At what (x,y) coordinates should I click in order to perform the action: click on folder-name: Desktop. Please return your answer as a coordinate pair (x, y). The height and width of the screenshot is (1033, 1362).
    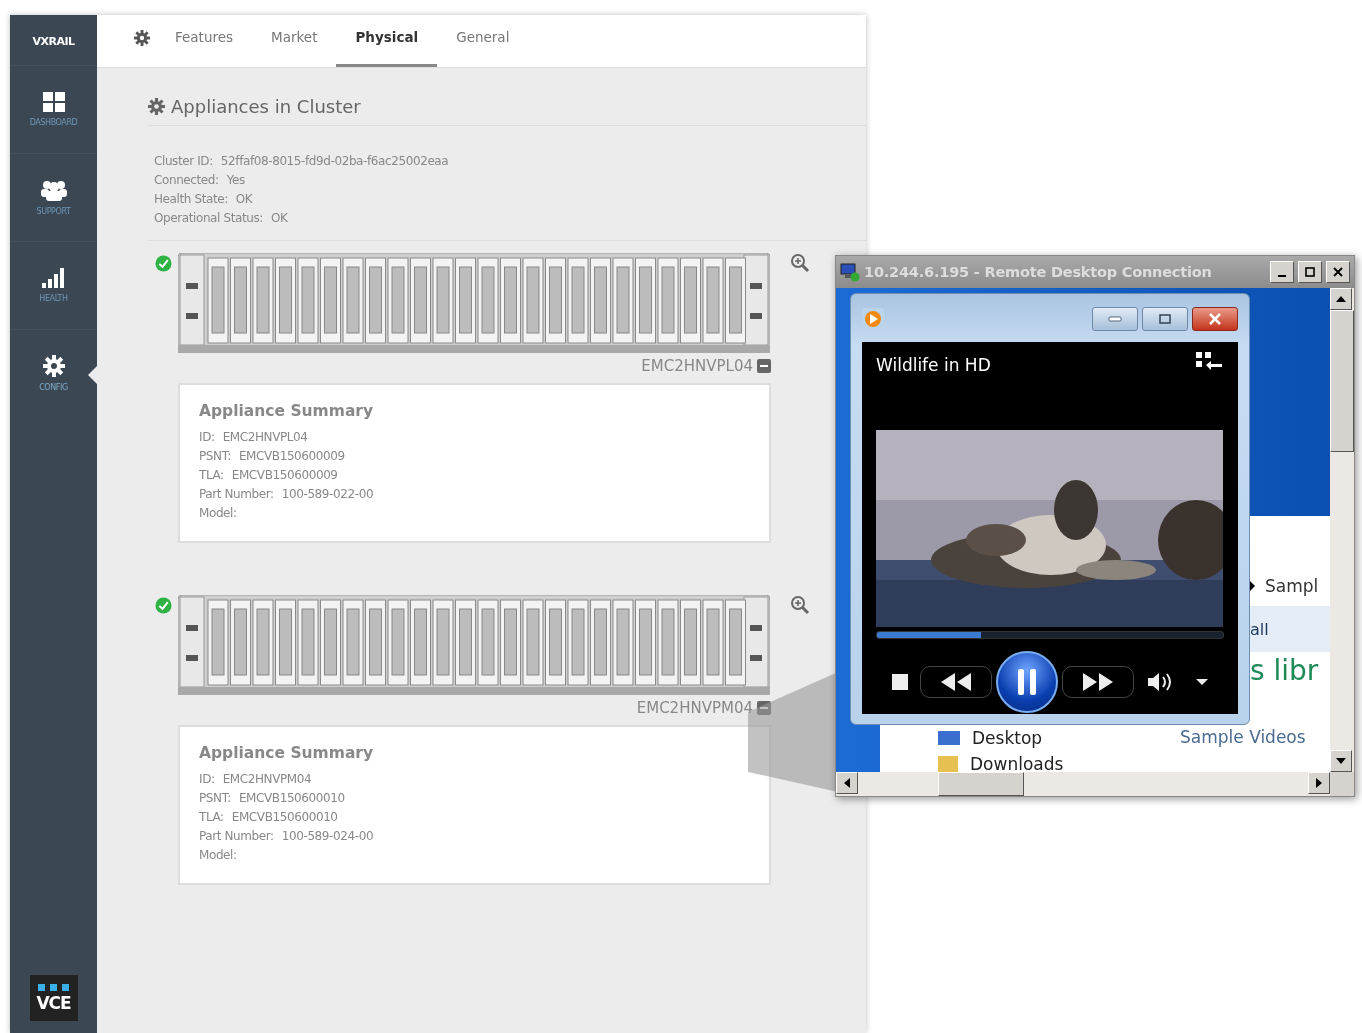
    Looking at the image, I should click on (1007, 738).